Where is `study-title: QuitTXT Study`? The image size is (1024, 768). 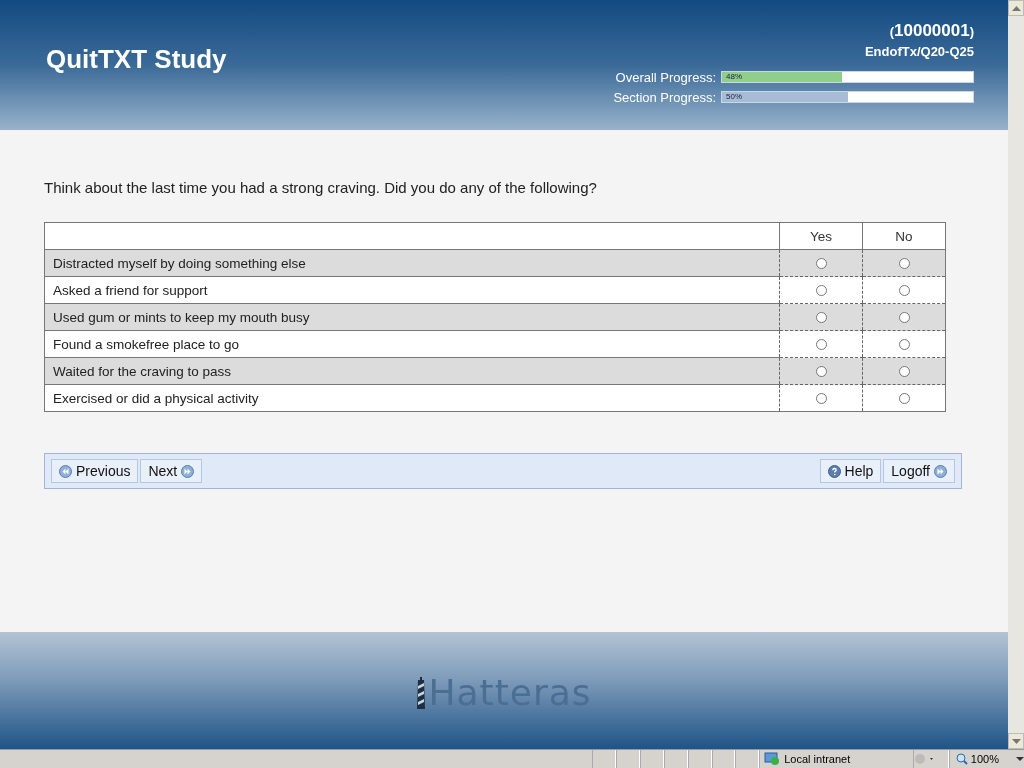 study-title: QuitTXT Study is located at coordinates (136, 60).